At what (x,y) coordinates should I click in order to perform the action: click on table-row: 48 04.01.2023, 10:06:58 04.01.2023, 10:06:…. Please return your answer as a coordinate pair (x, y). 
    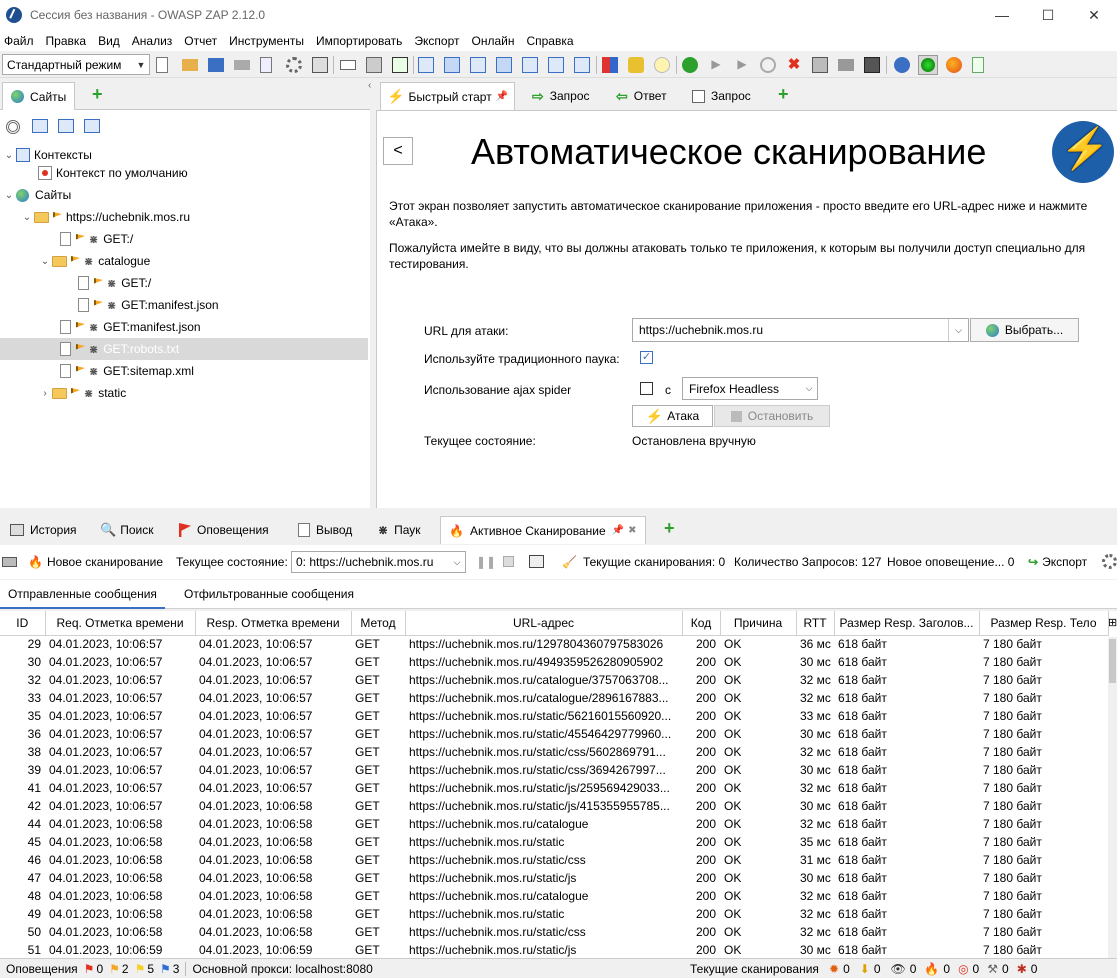
    Looking at the image, I should click on (554, 896).